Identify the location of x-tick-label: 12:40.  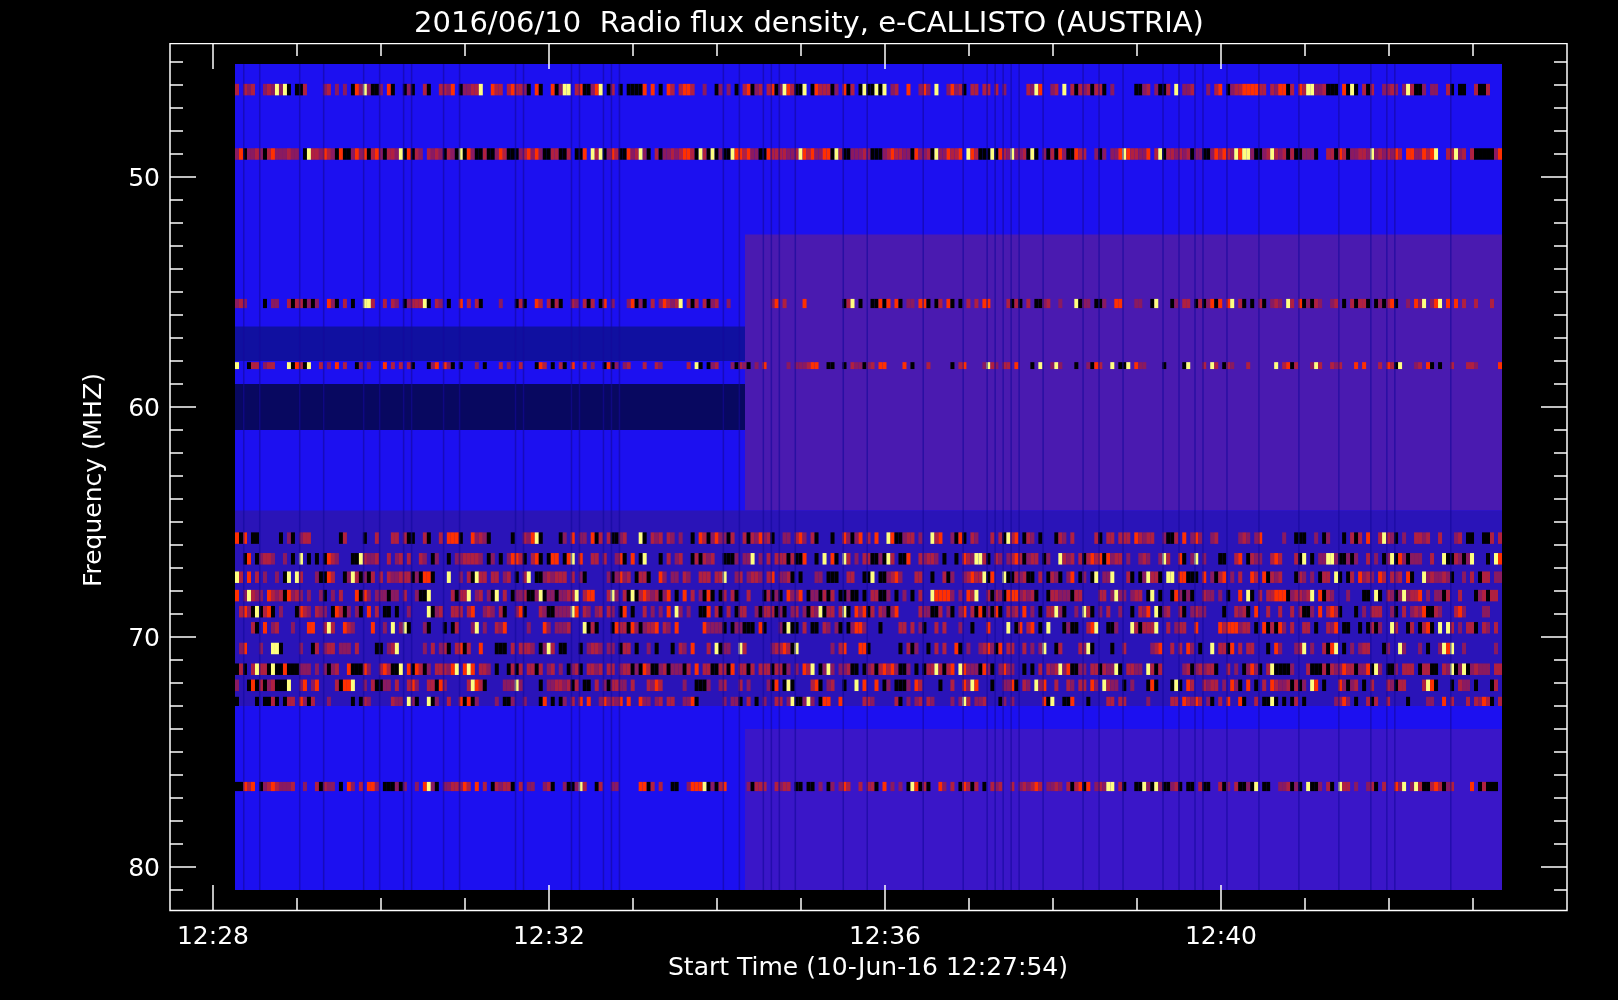
(1221, 935).